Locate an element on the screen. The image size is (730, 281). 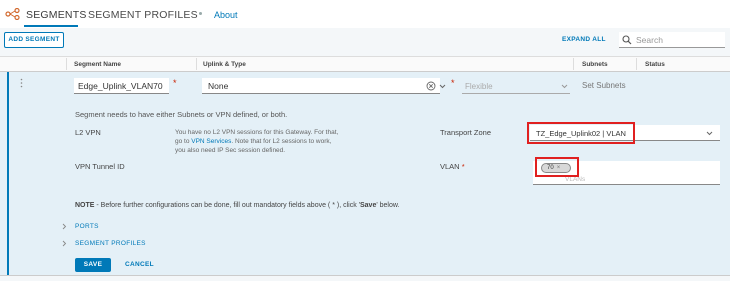
vlan-label: VLAN * is located at coordinates (452, 166).